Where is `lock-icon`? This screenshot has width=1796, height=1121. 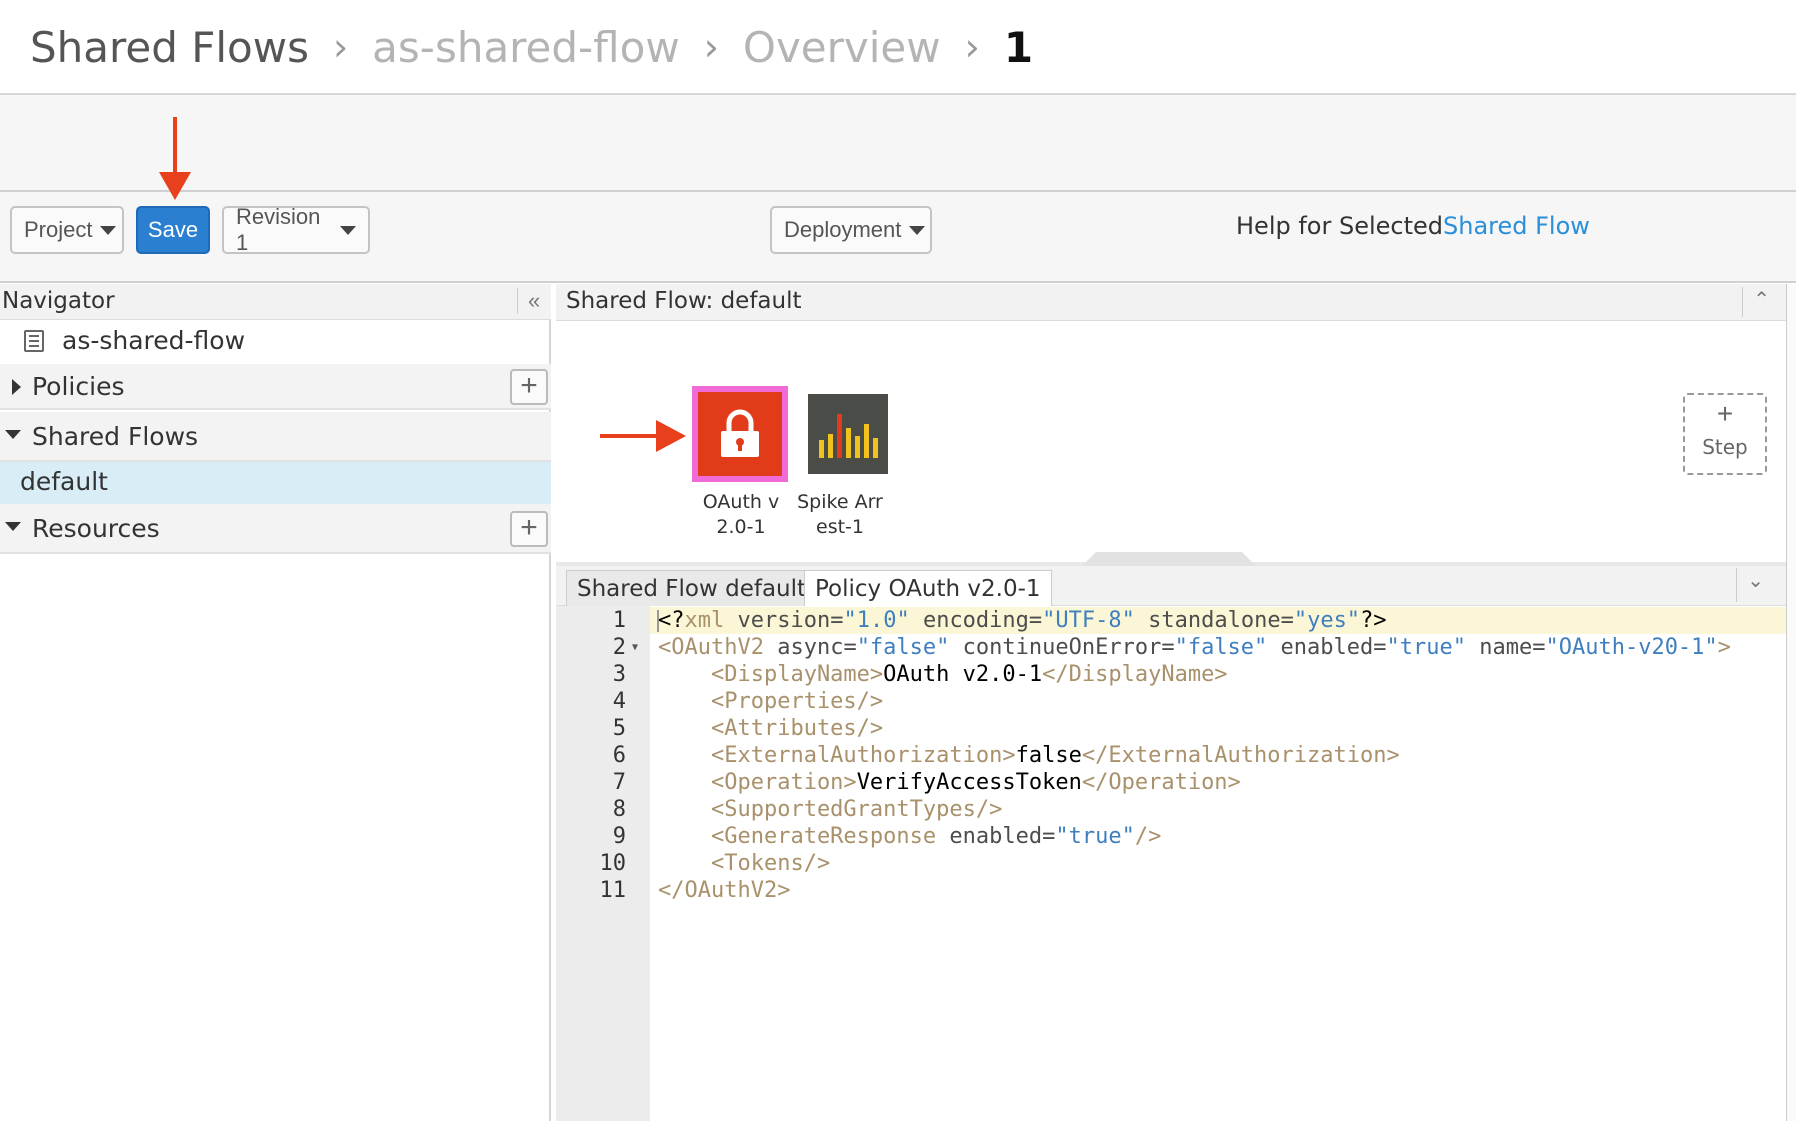
lock-icon is located at coordinates (740, 433).